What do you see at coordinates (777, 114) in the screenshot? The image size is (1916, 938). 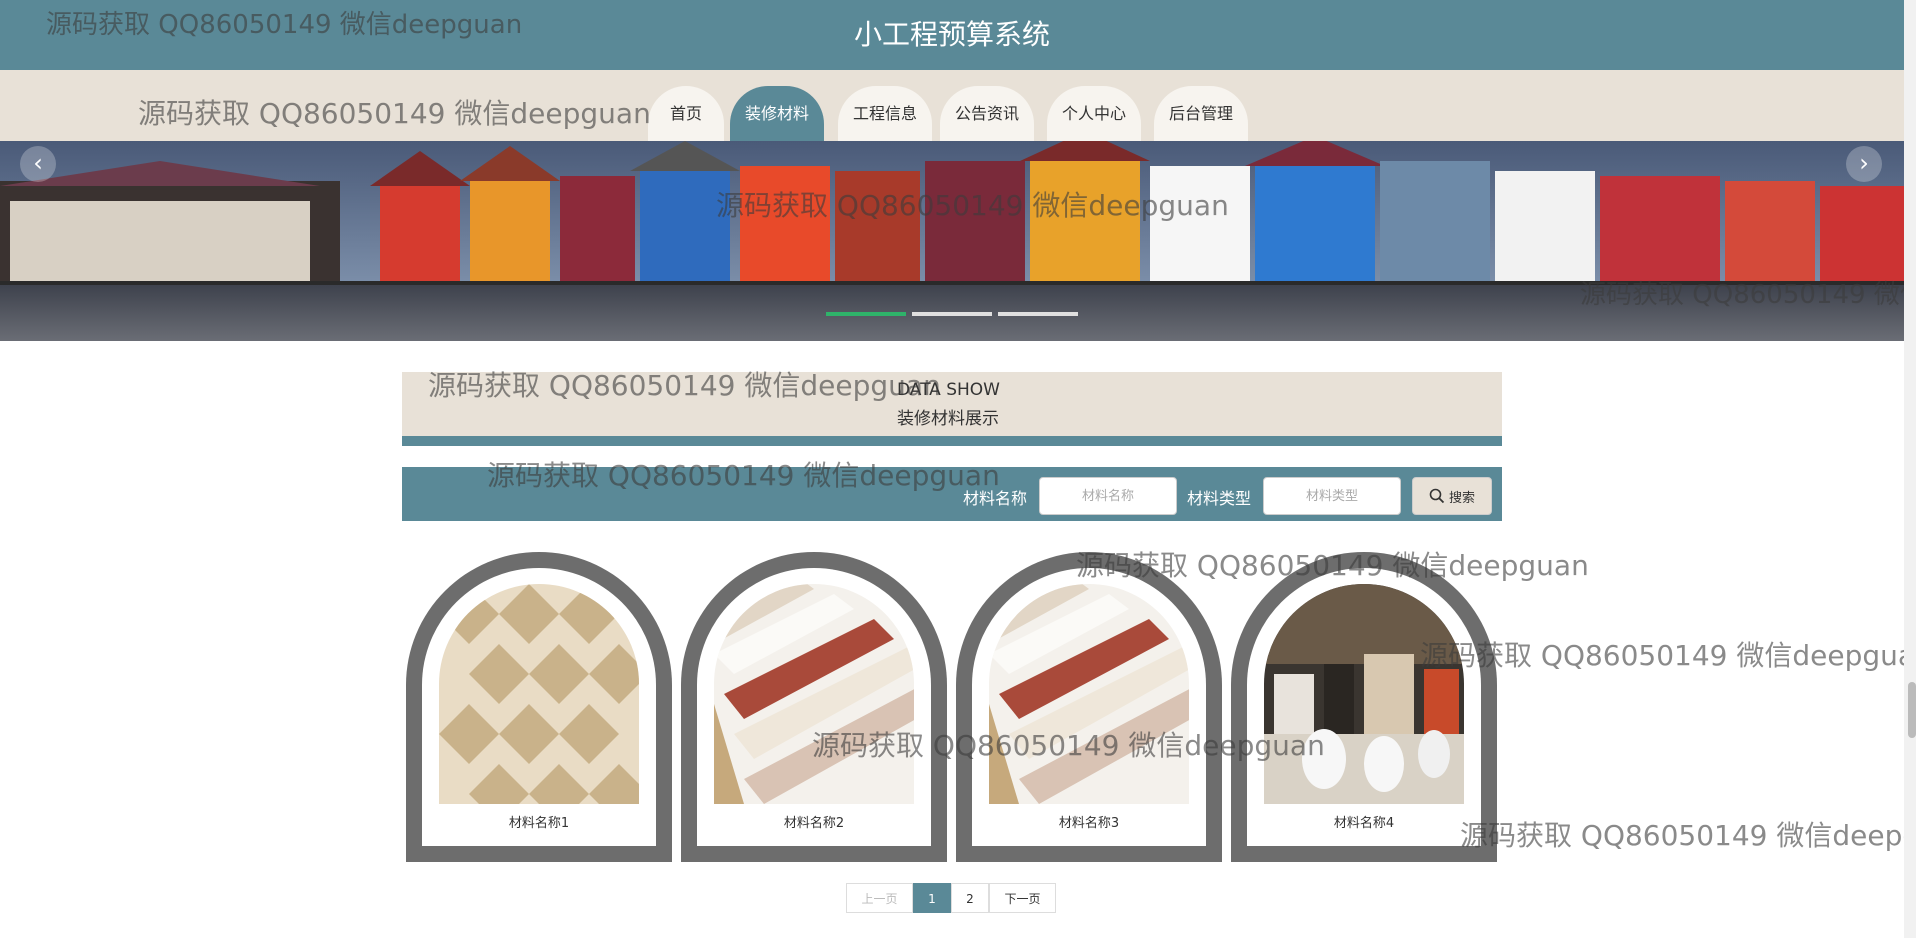 I see `nav-item-materials: 装修材料` at bounding box center [777, 114].